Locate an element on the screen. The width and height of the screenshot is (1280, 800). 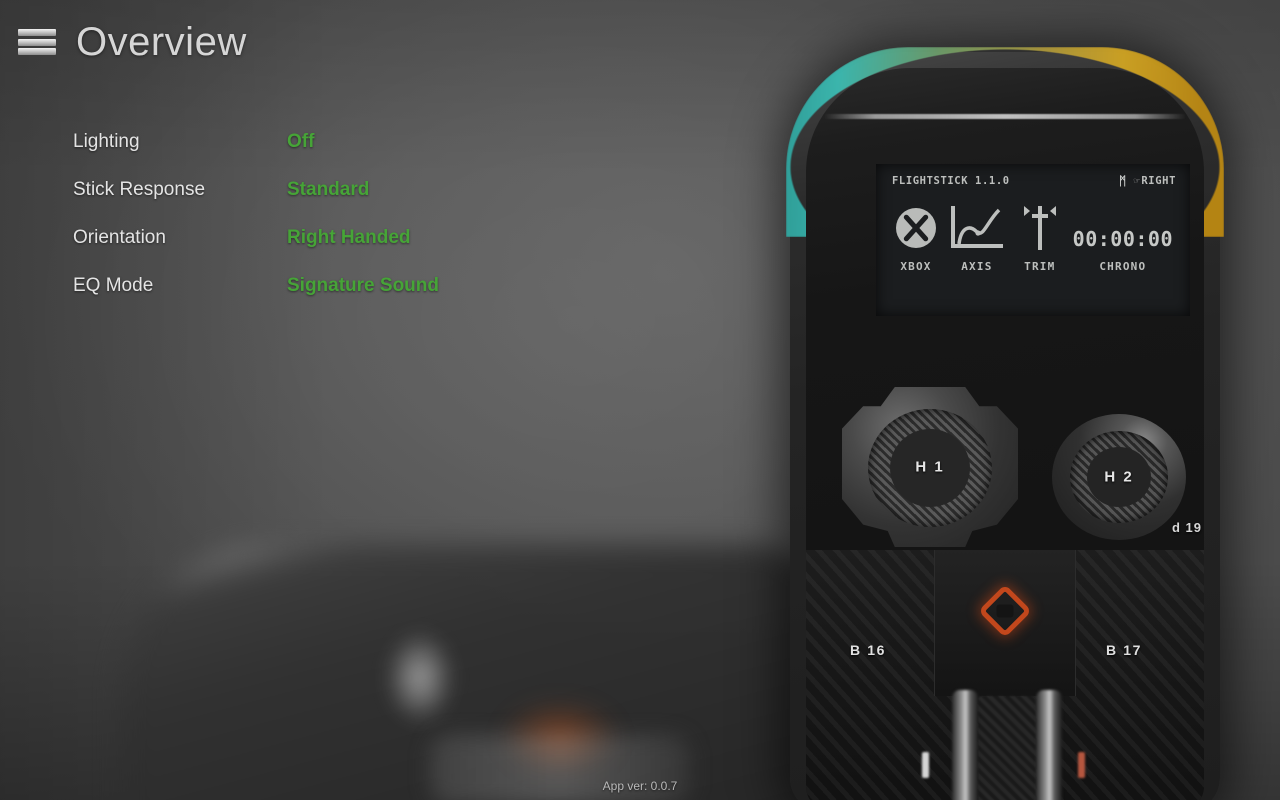
hamburger-menu-icon is located at coordinates (37, 42).